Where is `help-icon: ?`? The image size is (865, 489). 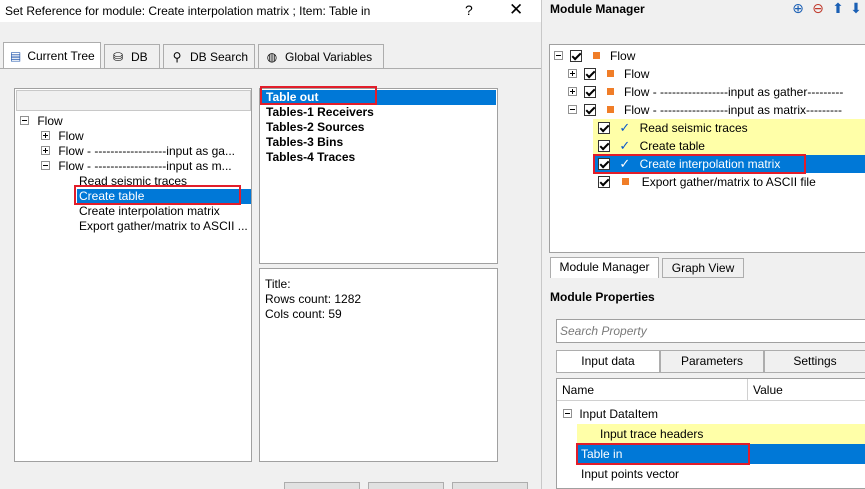 help-icon: ? is located at coordinates (469, 10).